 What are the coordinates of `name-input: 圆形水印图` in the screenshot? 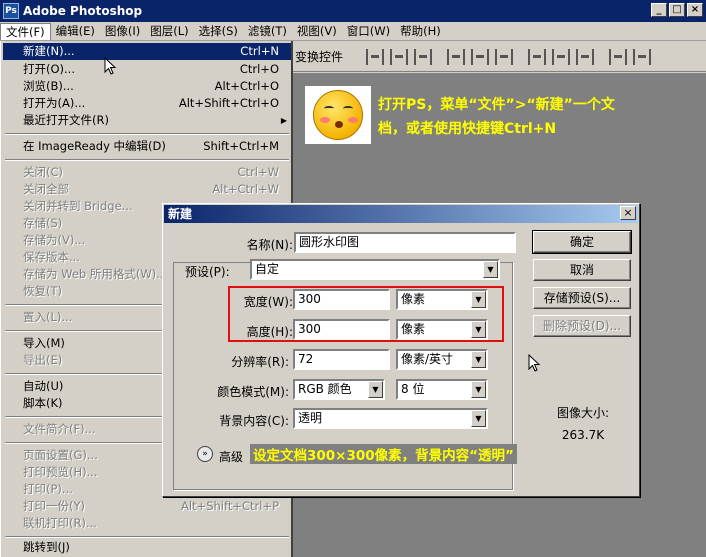 It's located at (405, 242).